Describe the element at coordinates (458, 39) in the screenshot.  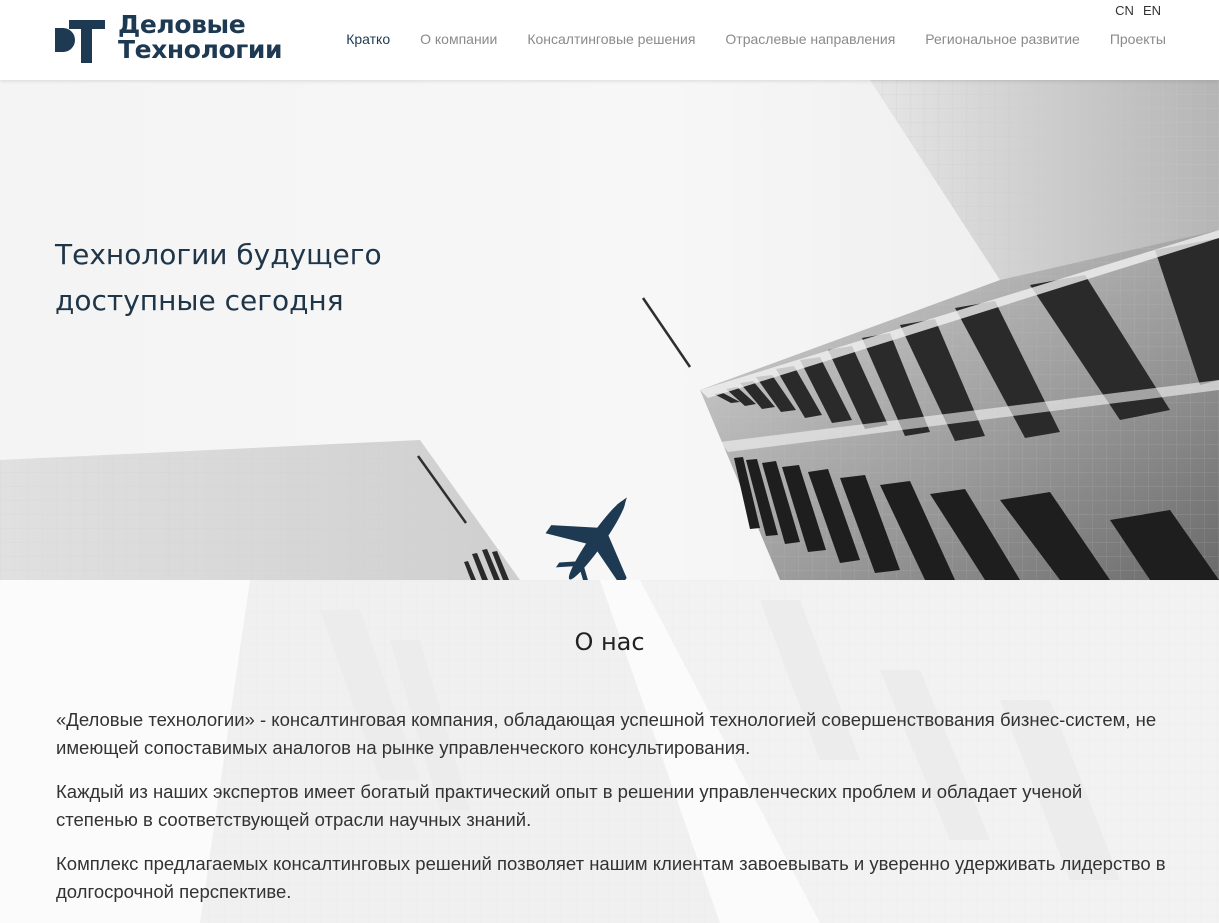
I see `nav-item-about-company: О компании` at that location.